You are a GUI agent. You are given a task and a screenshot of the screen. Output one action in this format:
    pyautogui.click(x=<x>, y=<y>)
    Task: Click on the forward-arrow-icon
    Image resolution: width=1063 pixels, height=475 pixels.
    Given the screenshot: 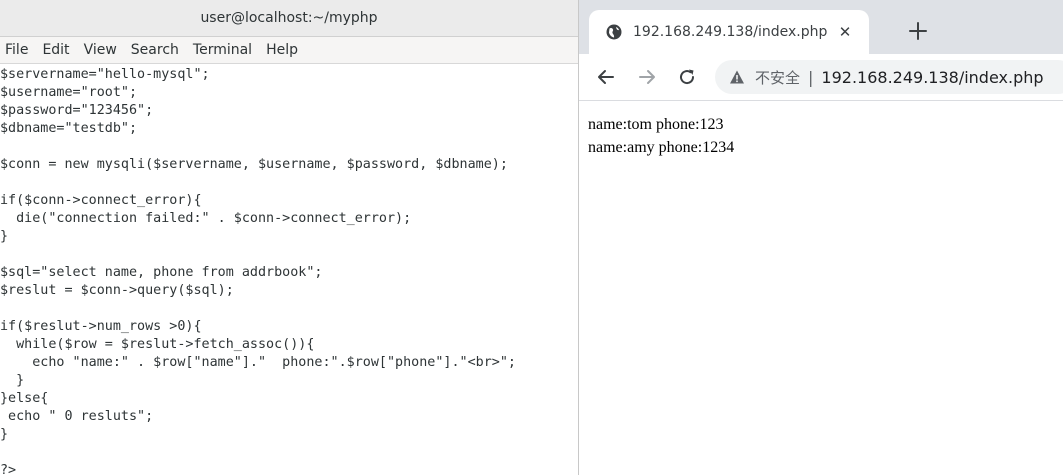 What is the action you would take?
    pyautogui.click(x=647, y=77)
    